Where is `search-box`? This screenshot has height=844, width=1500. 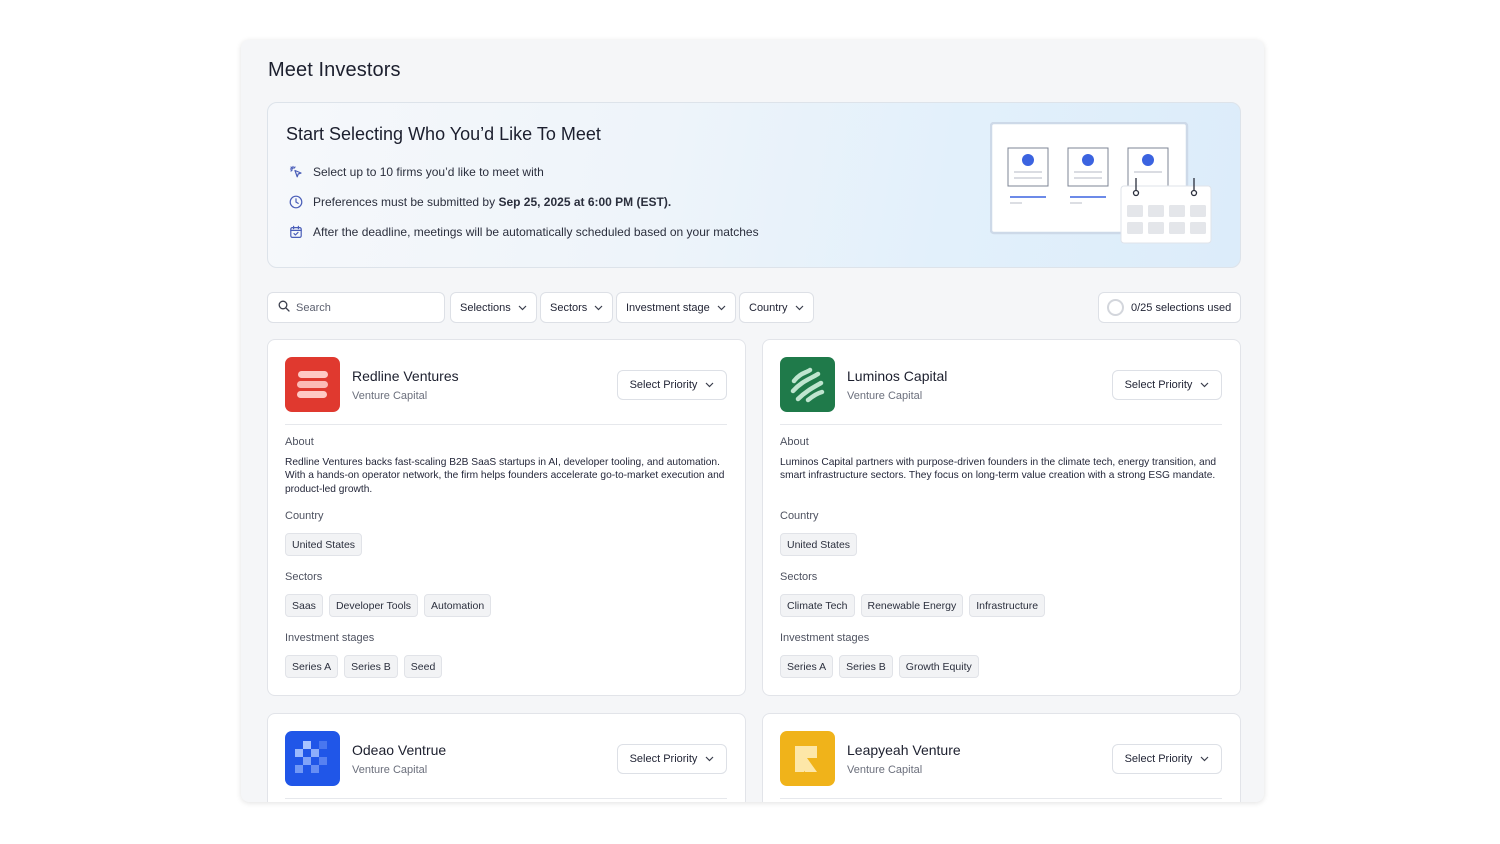 search-box is located at coordinates (356, 307).